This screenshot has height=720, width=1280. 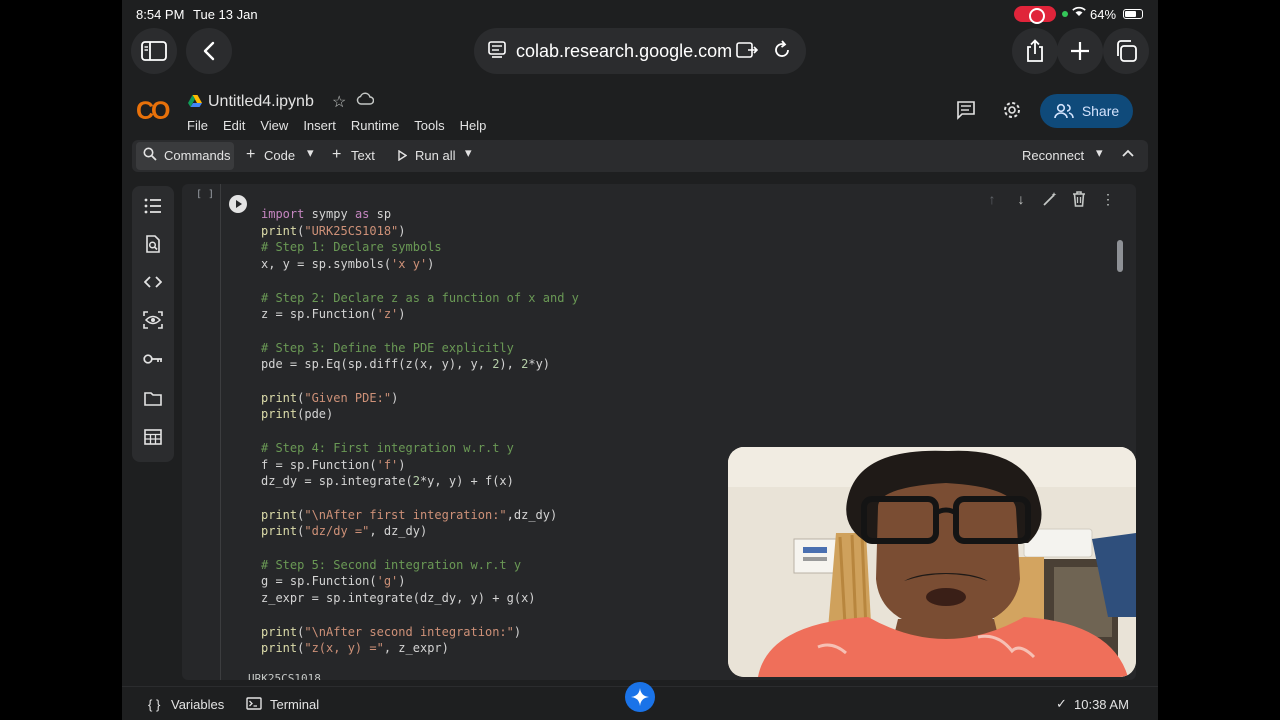 I want to click on code-line-27: print("z(x, y) =", z_expr), so click(x=355, y=648).